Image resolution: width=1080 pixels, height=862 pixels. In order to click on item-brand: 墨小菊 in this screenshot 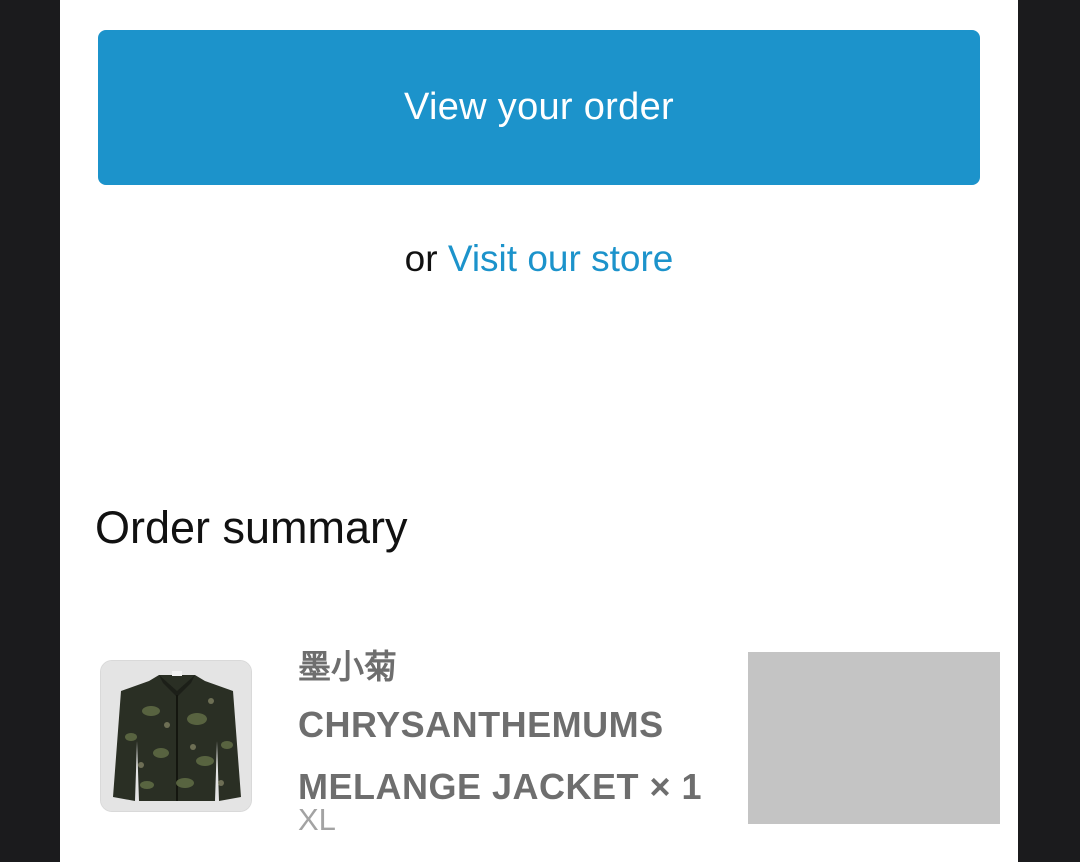, I will do `click(347, 666)`.